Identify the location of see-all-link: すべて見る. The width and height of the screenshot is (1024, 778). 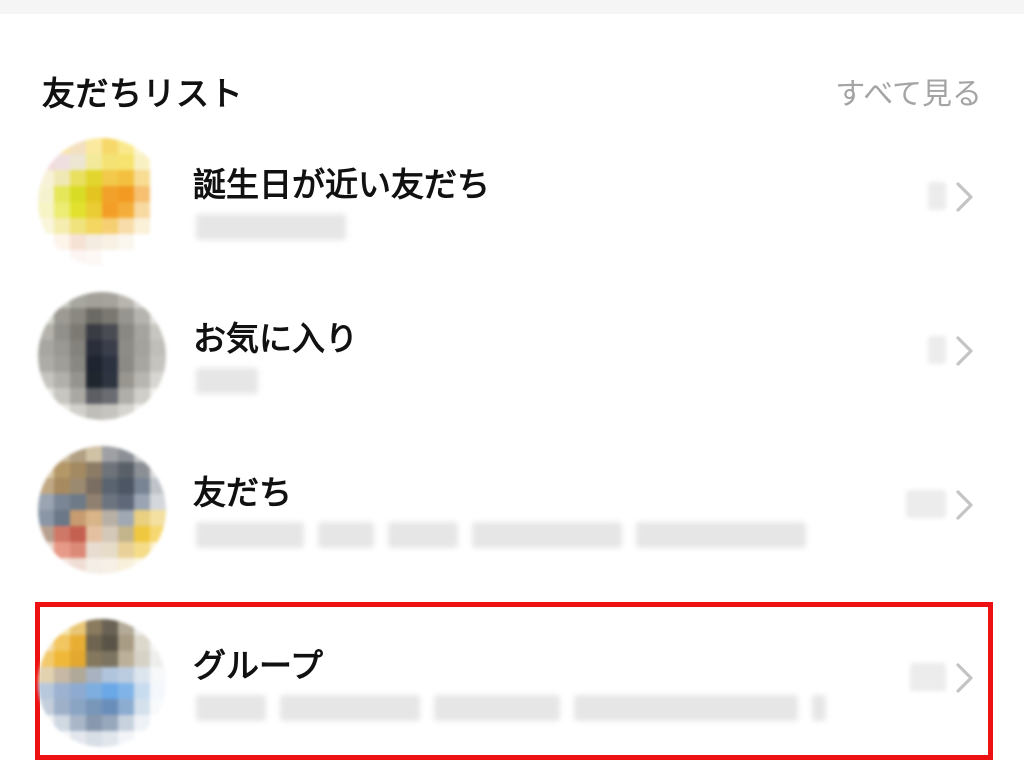
(908, 91).